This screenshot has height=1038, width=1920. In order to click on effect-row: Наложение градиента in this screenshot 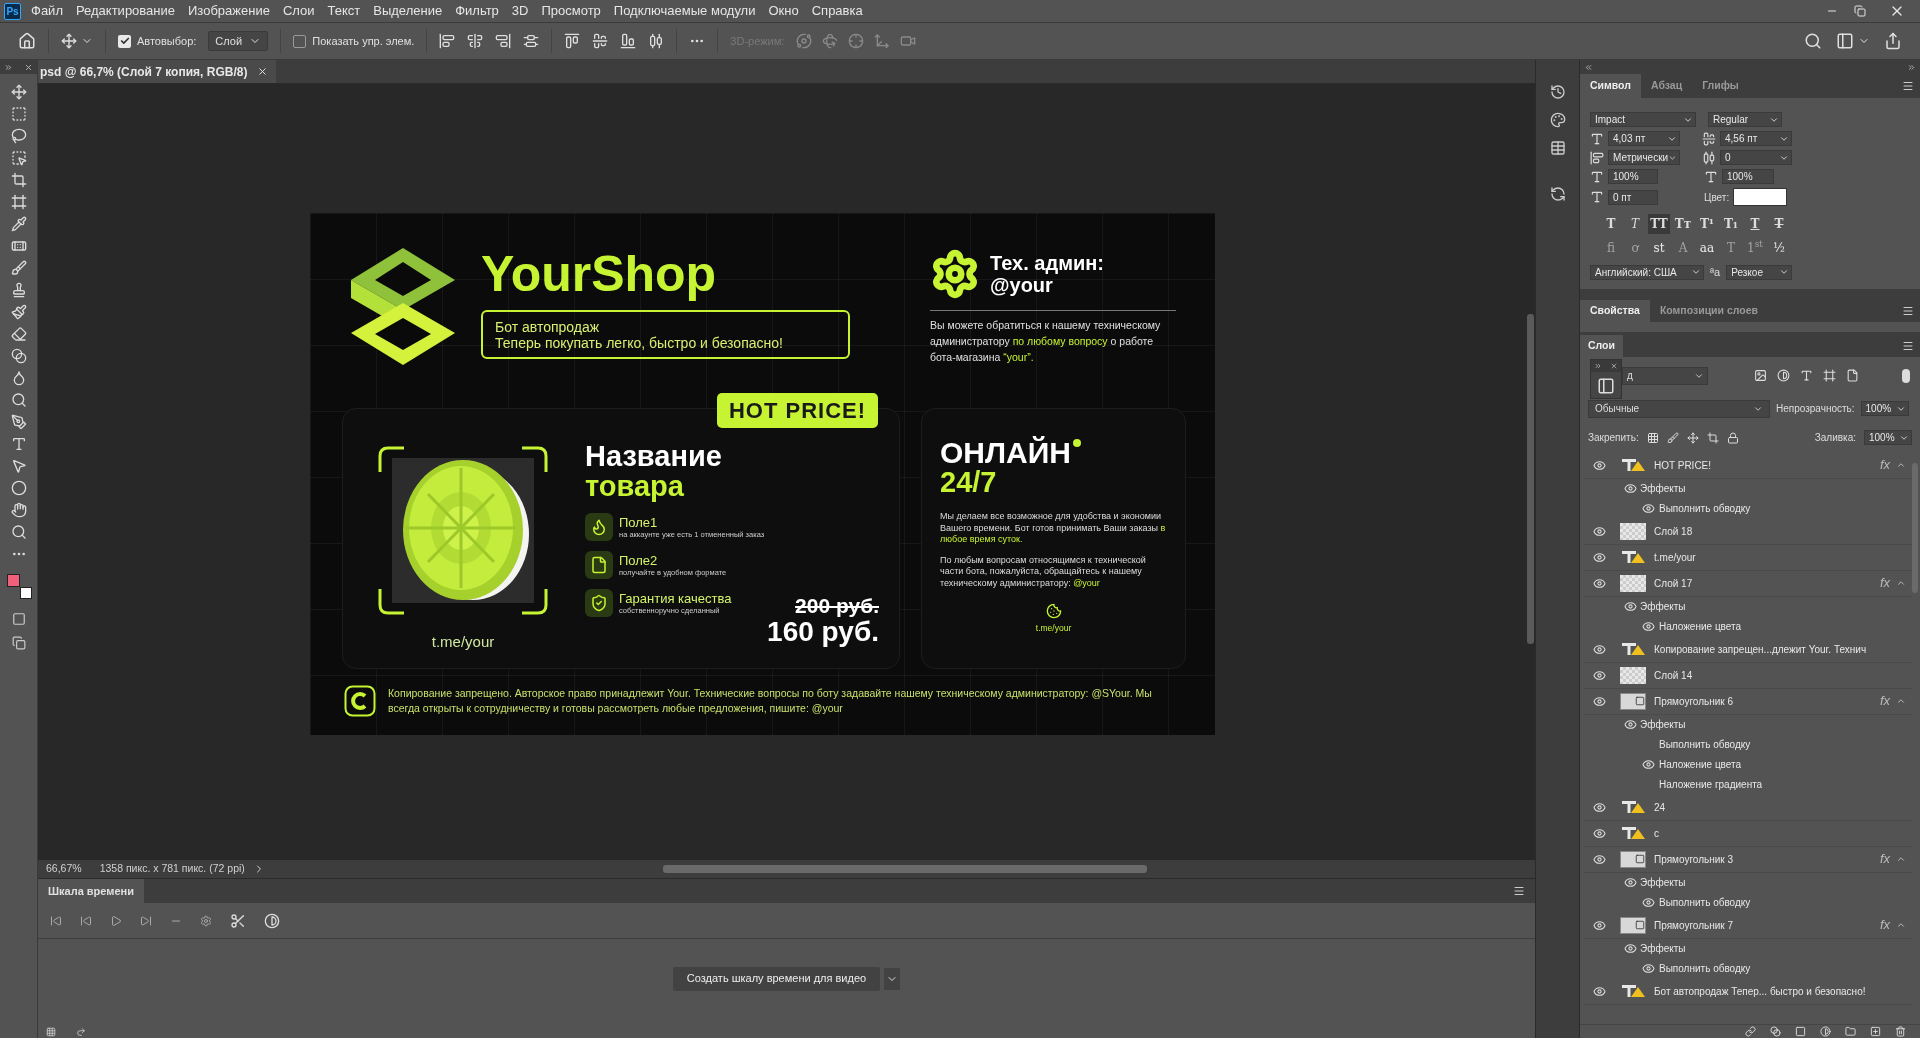, I will do `click(1748, 784)`.